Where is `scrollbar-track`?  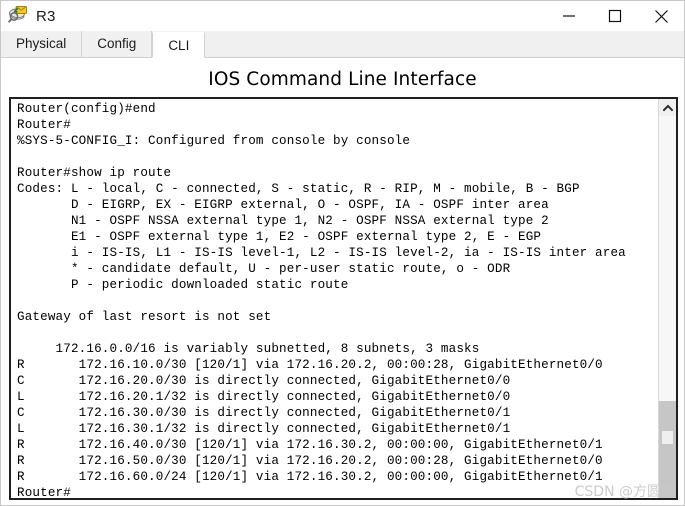
scrollbar-track is located at coordinates (667, 307).